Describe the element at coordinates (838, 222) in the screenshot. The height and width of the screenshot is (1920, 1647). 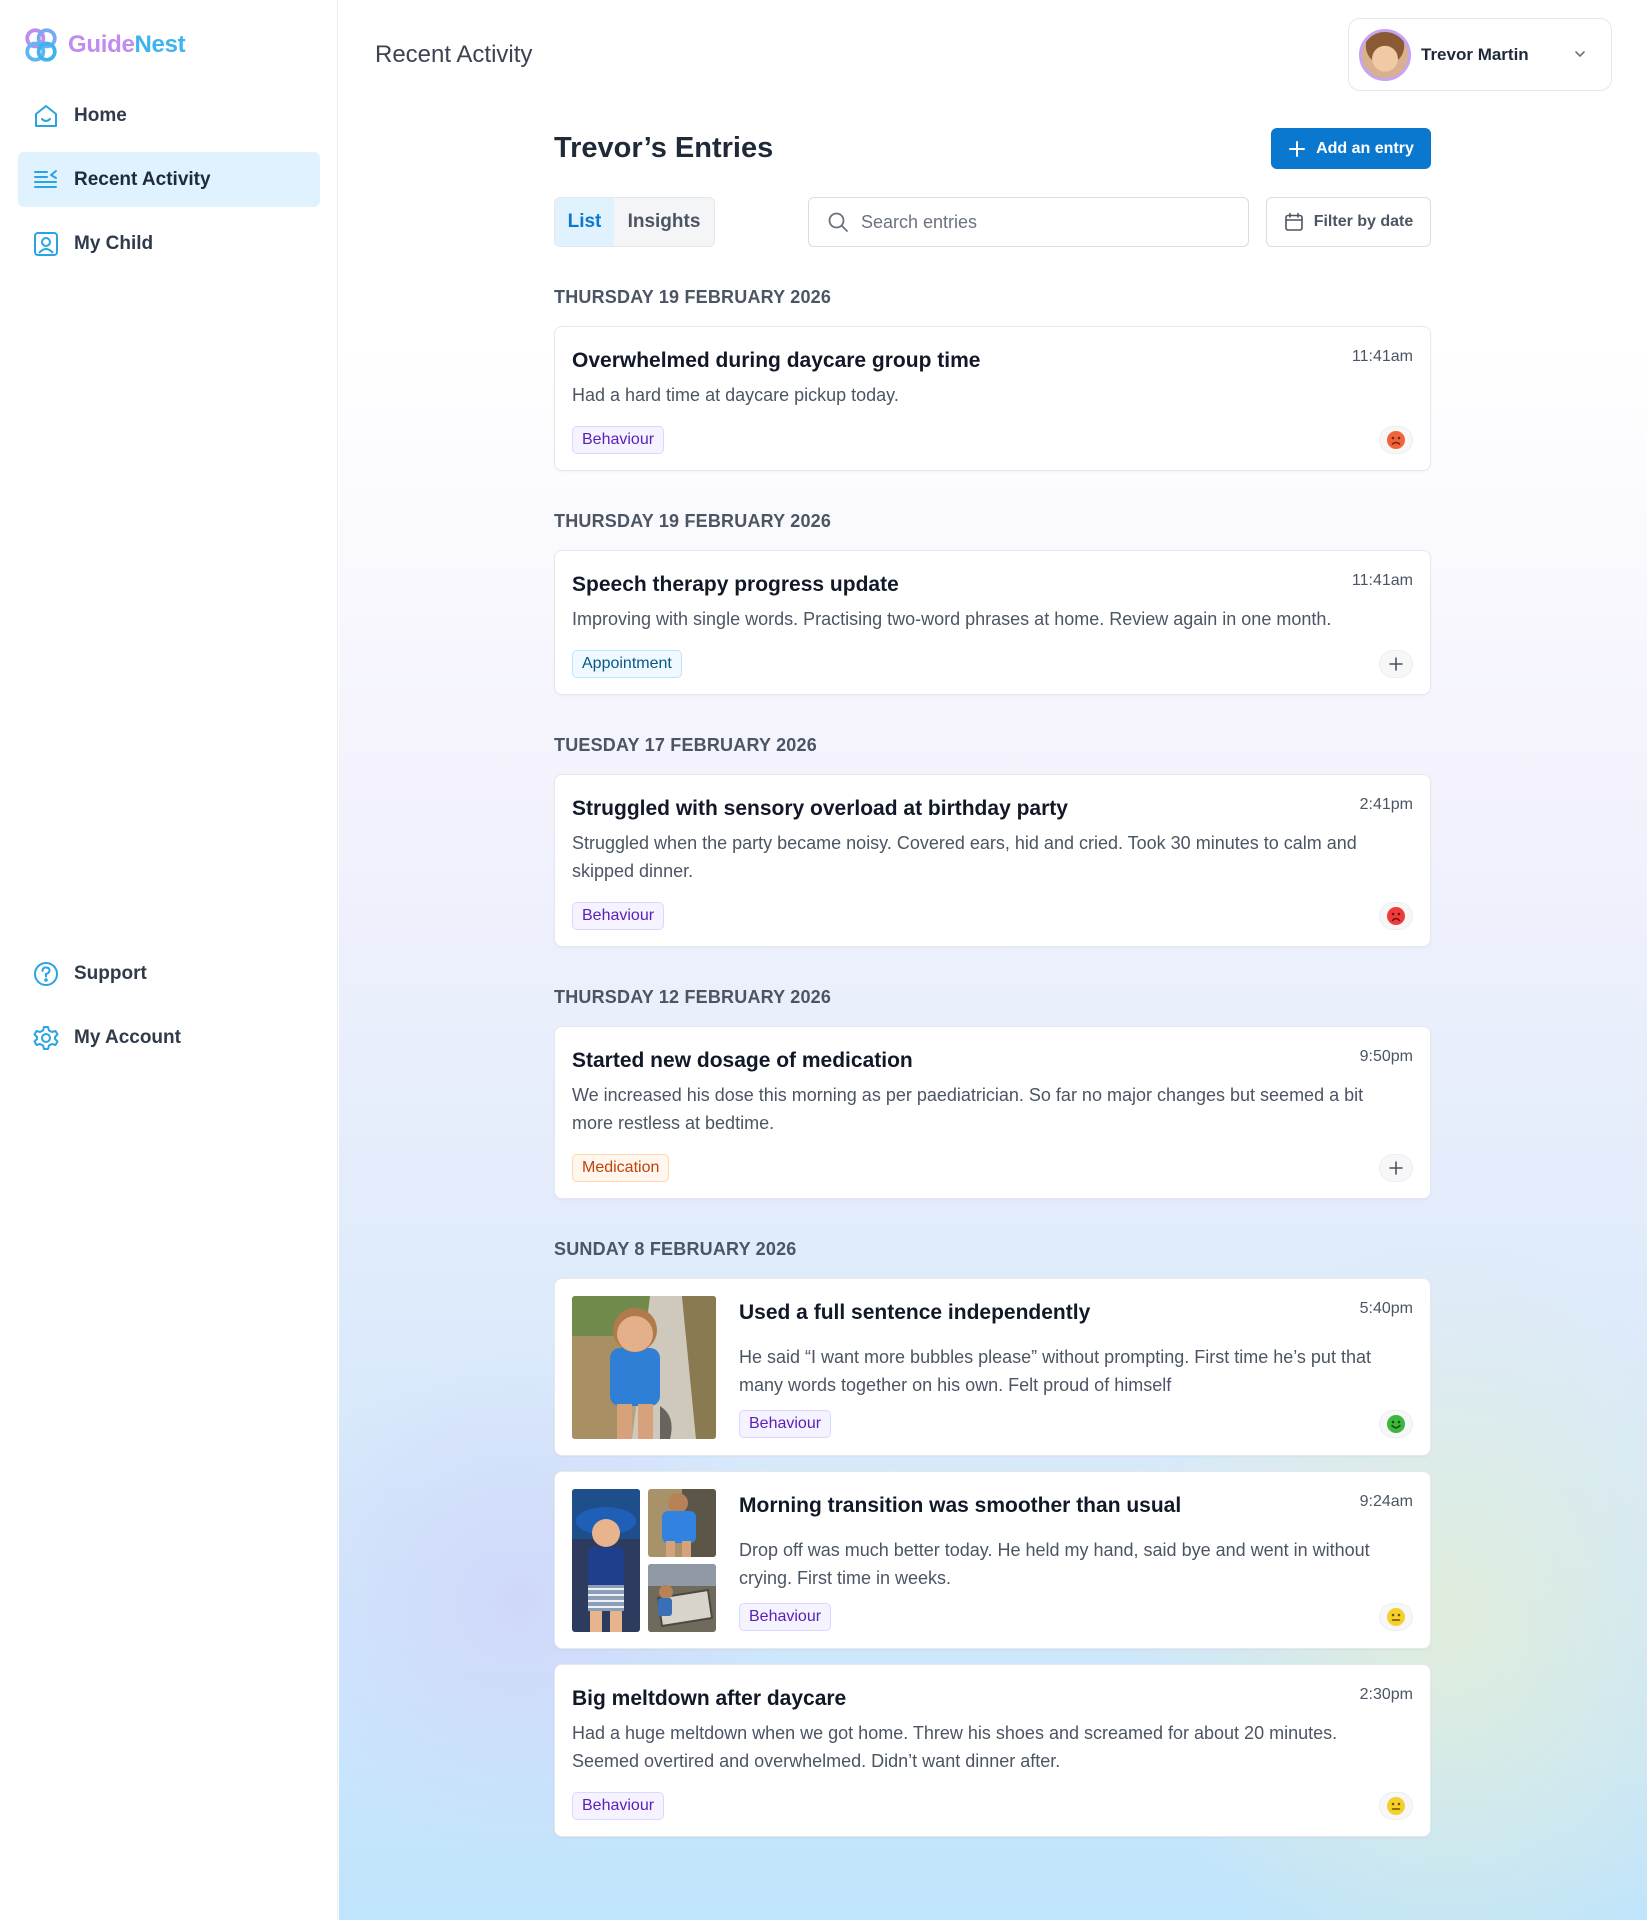
I see `search-icon` at that location.